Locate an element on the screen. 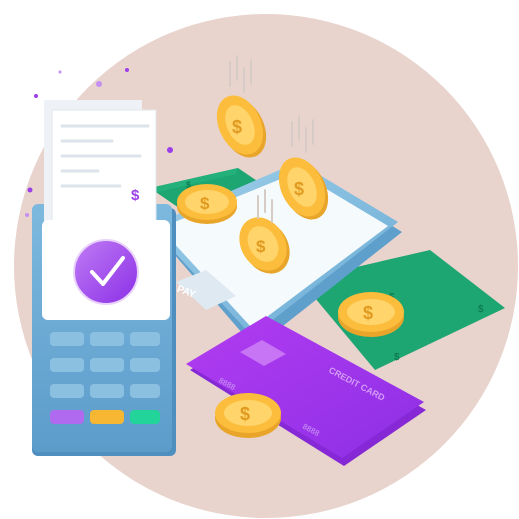  key-yellow is located at coordinates (107, 417).